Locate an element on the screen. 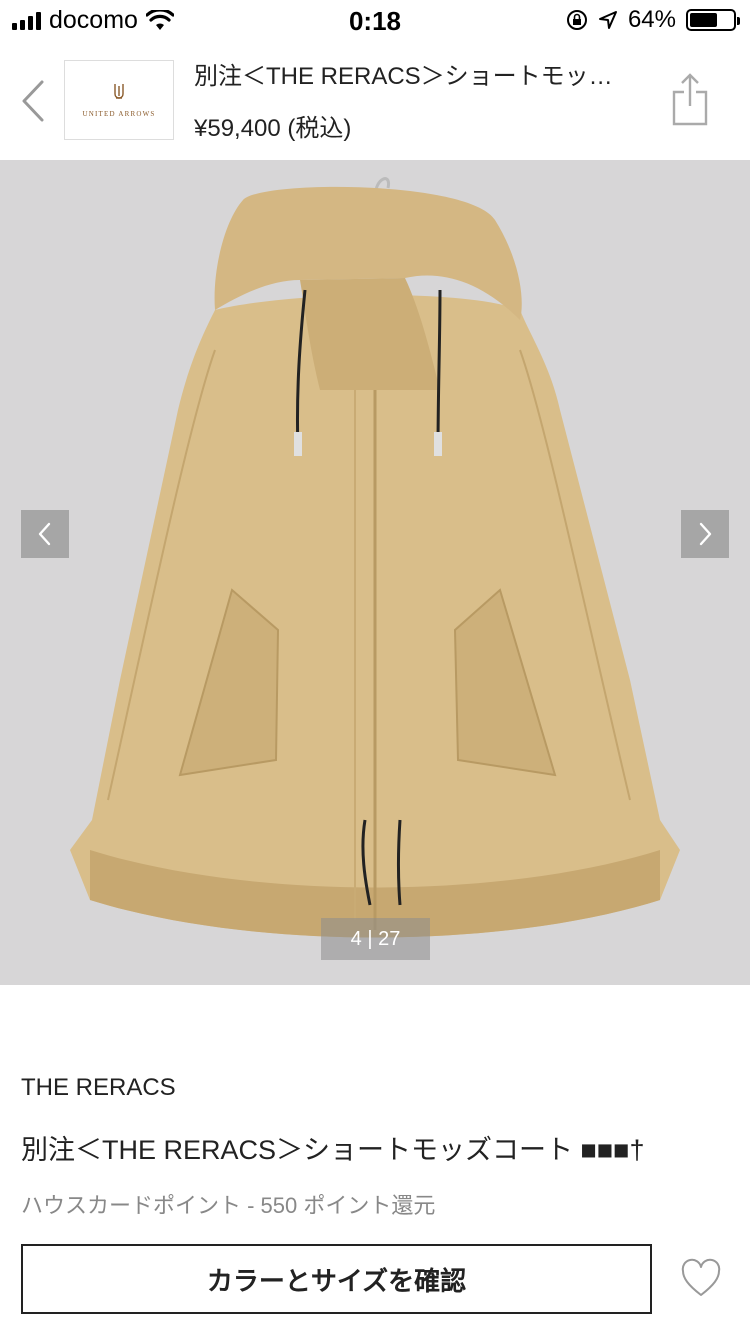 The image size is (750, 1334). back-chevron-icon is located at coordinates (34, 101).